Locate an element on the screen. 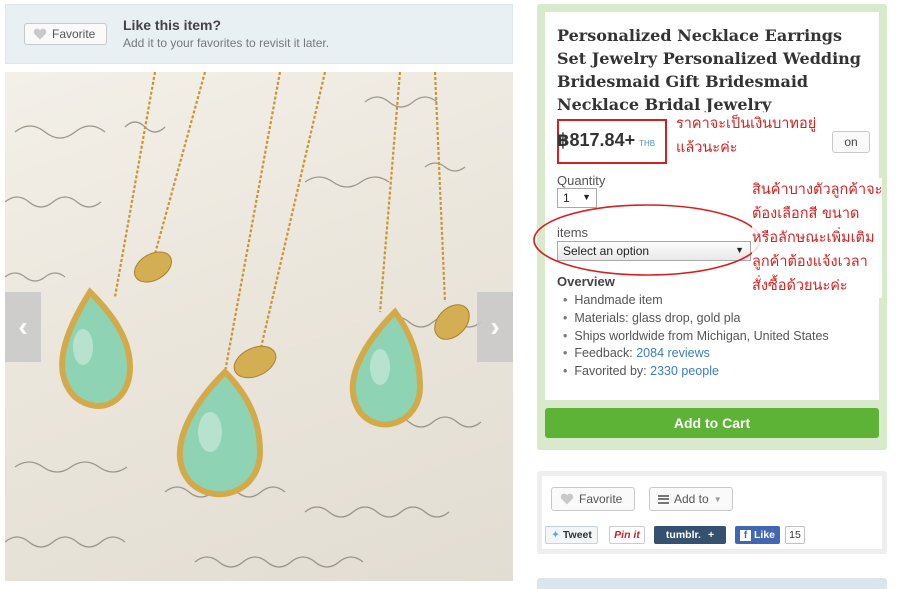 Image resolution: width=900 pixels, height=589 pixels. favorite-button: Favorite is located at coordinates (65, 34).